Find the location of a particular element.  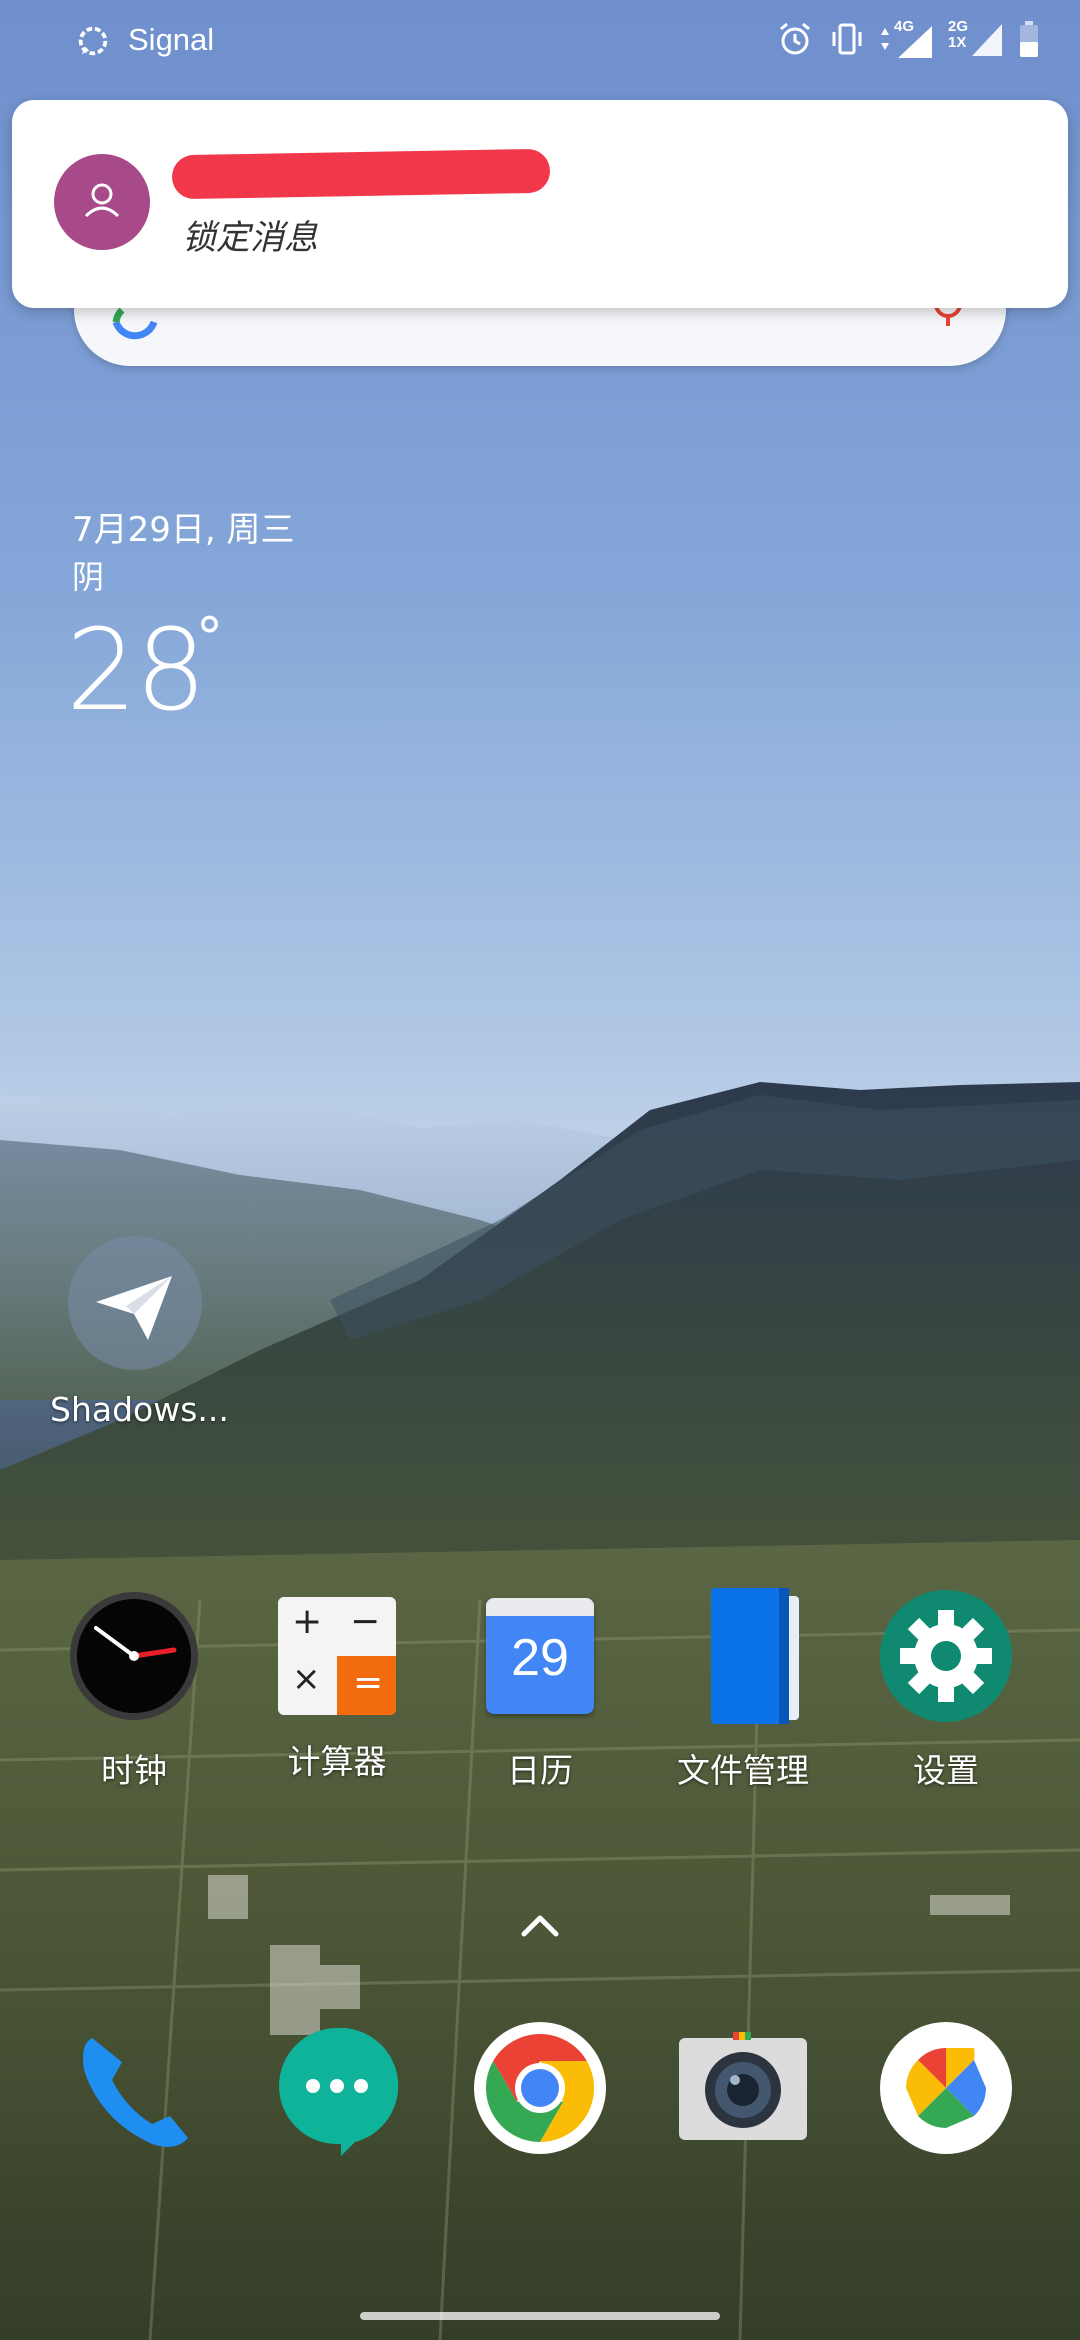

app-calendar: 29 日历 is located at coordinates (540, 1690).